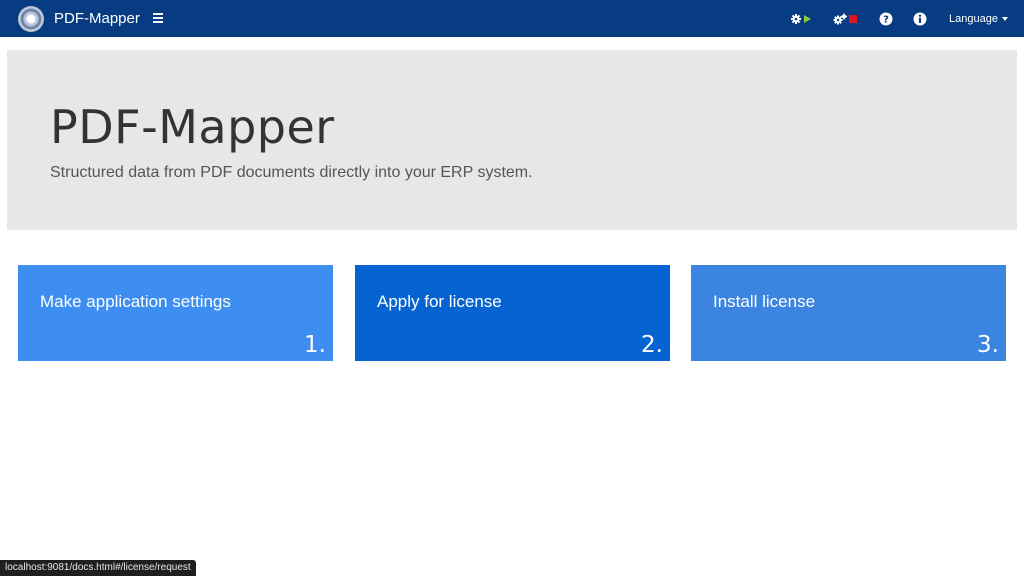 The image size is (1024, 576). I want to click on help-button: ?, so click(886, 19).